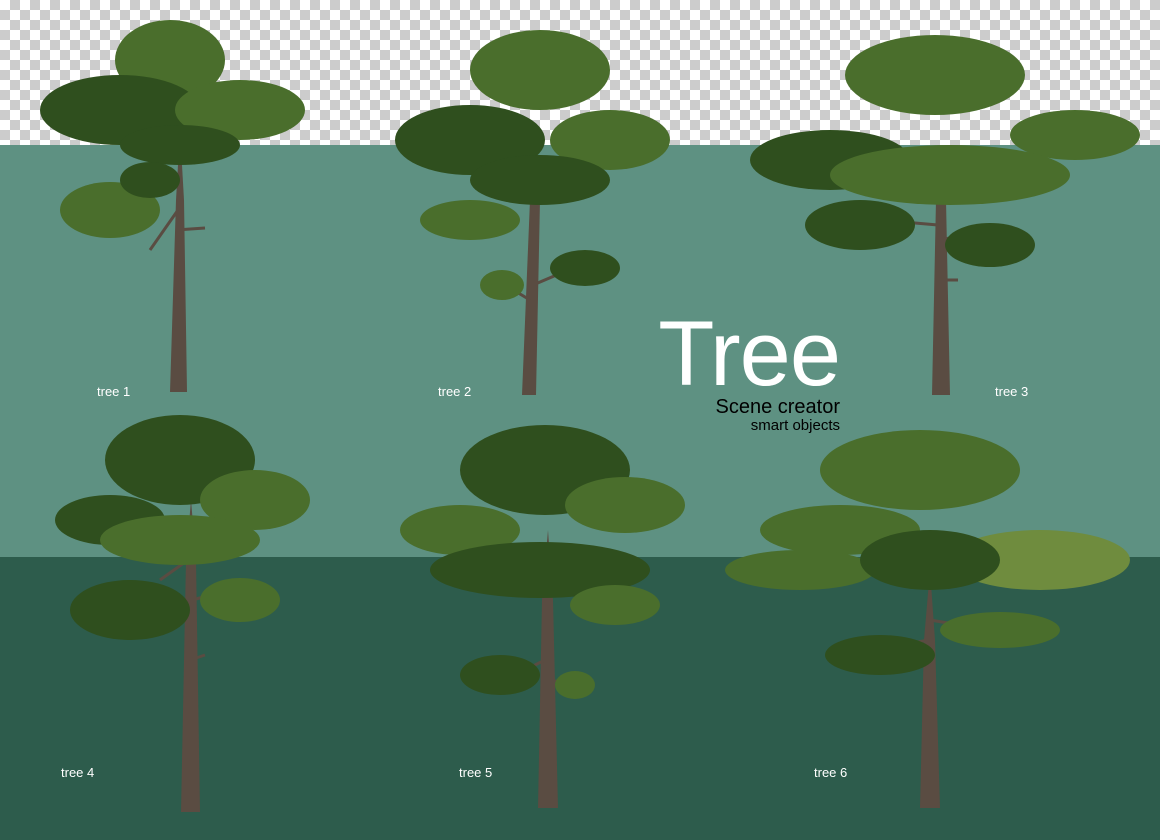 Image resolution: width=1160 pixels, height=840 pixels. I want to click on title-block: Tree Scene creator smart objects, so click(740, 368).